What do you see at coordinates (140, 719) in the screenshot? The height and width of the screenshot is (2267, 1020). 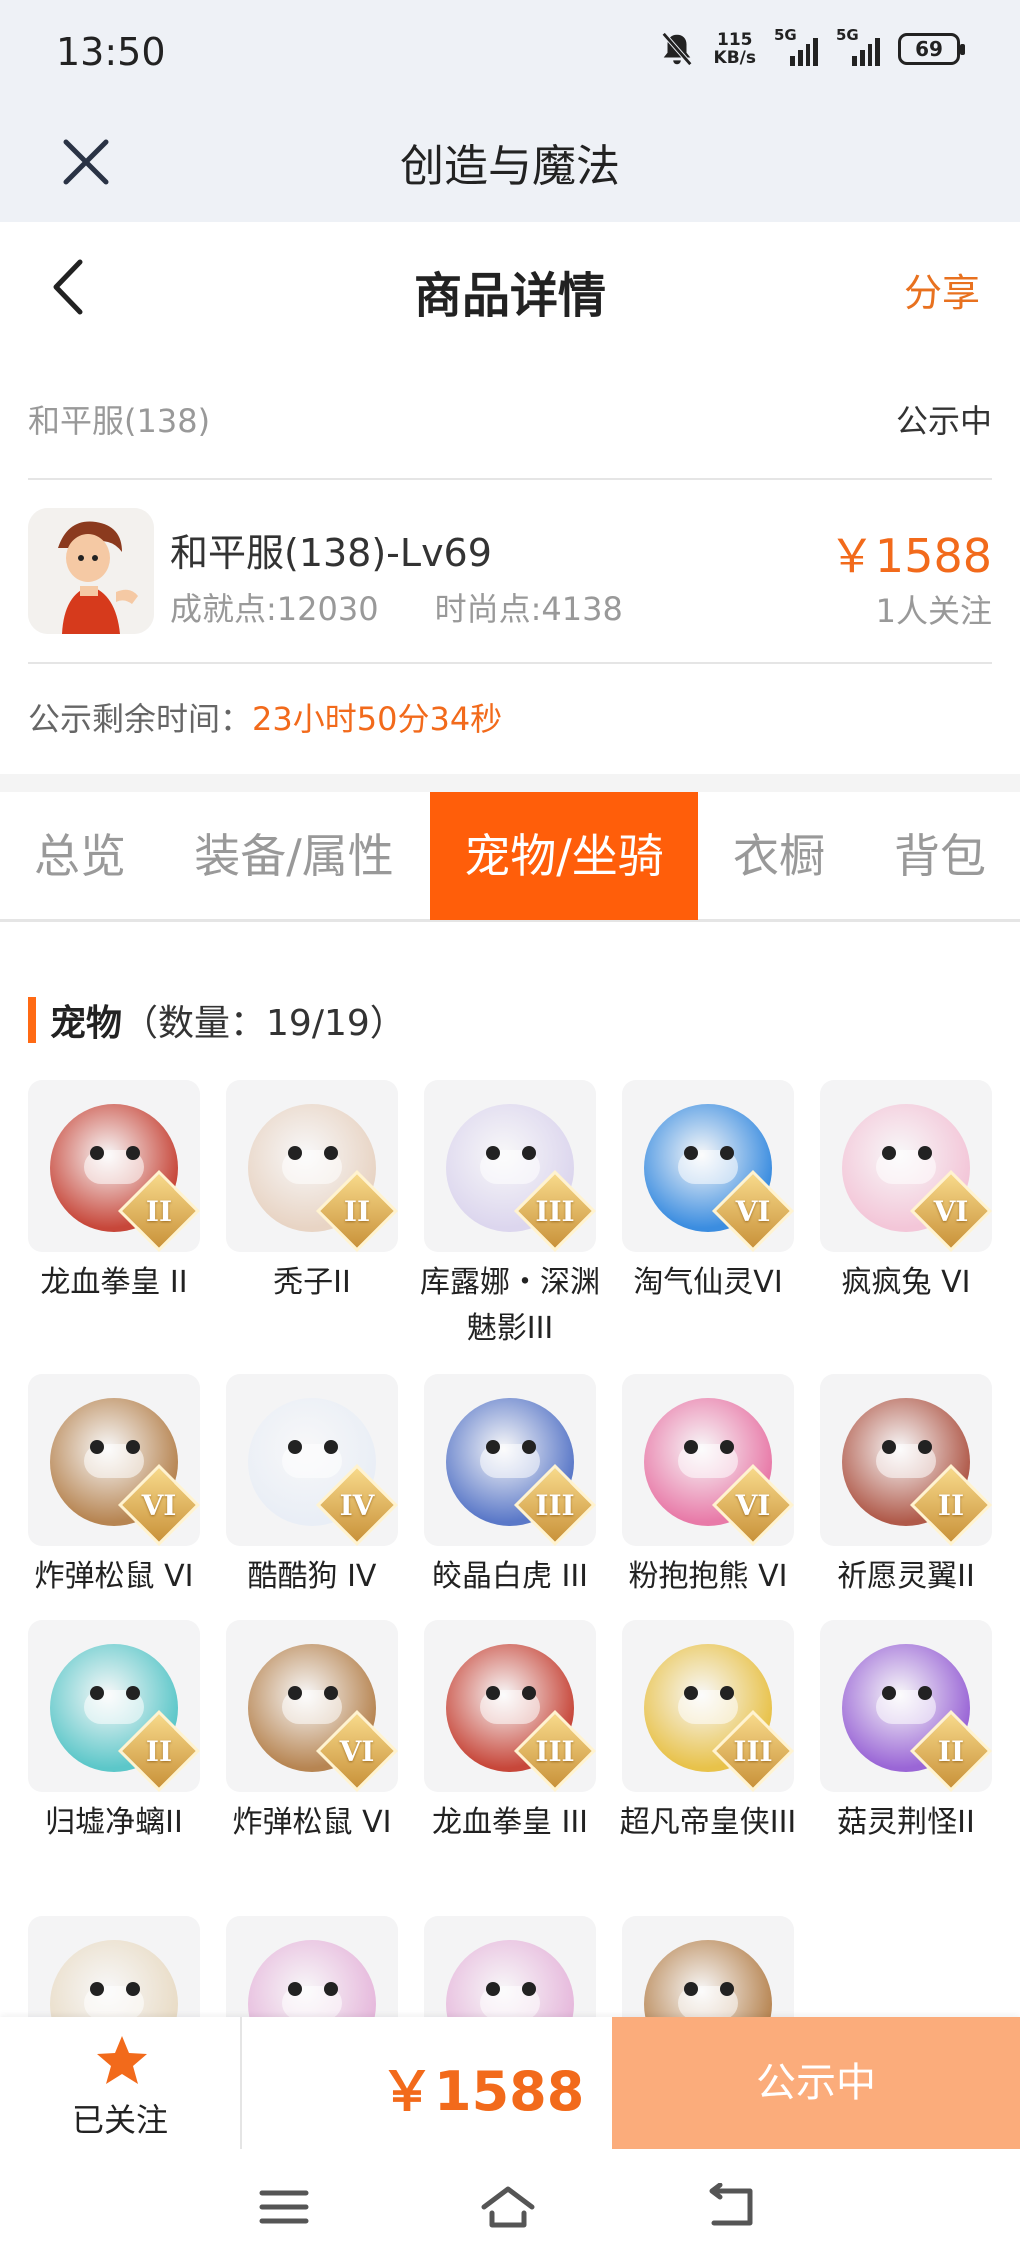 I see `timer-label: 公示剩余时间：` at bounding box center [140, 719].